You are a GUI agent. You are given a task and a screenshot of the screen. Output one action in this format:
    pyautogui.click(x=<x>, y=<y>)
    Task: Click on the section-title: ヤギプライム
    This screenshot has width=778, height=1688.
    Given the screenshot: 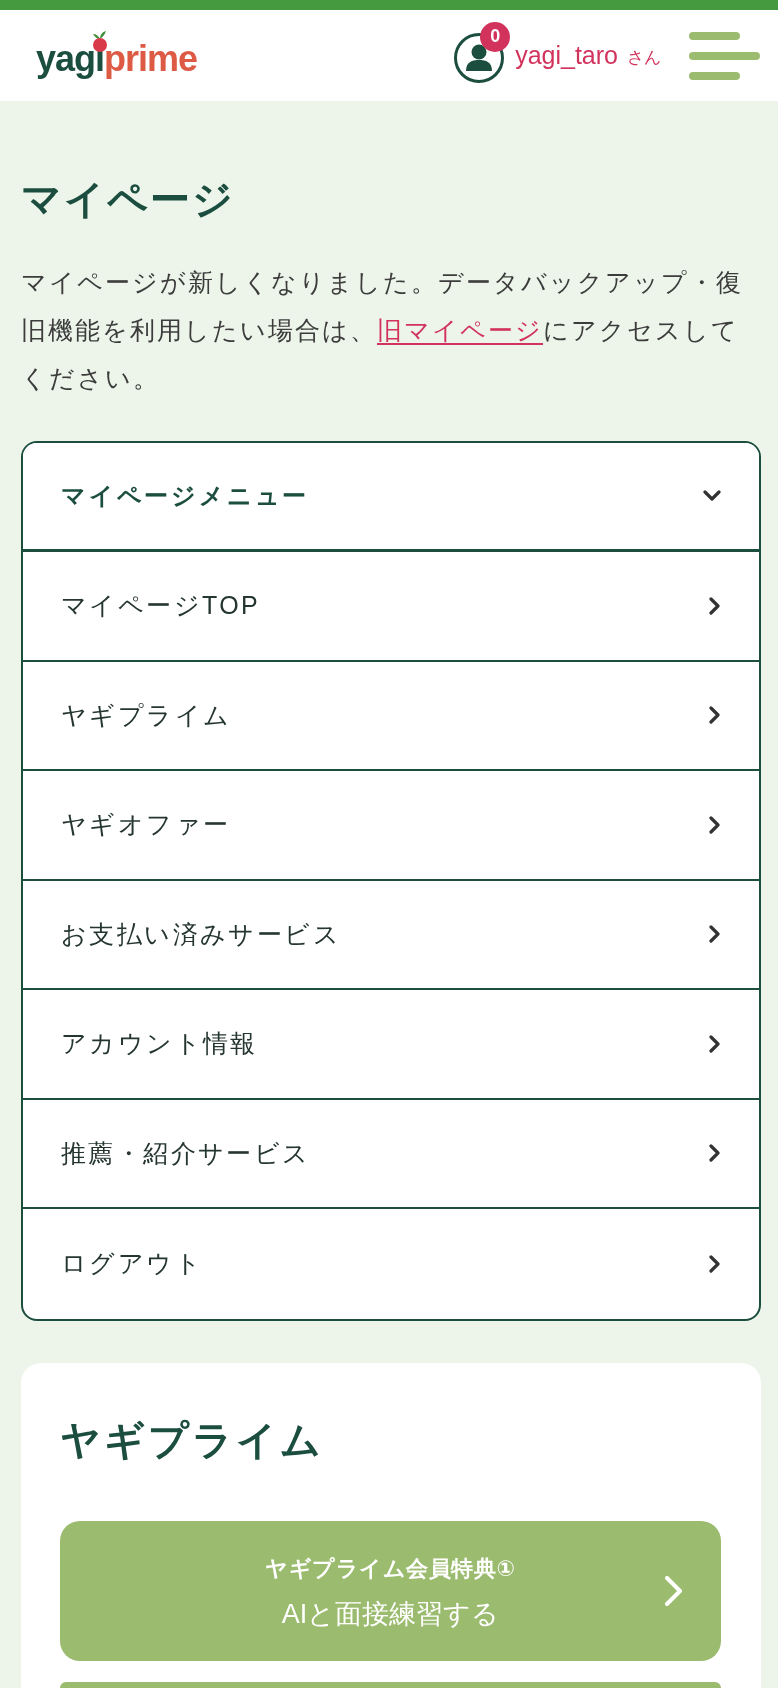 What is the action you would take?
    pyautogui.click(x=192, y=1440)
    